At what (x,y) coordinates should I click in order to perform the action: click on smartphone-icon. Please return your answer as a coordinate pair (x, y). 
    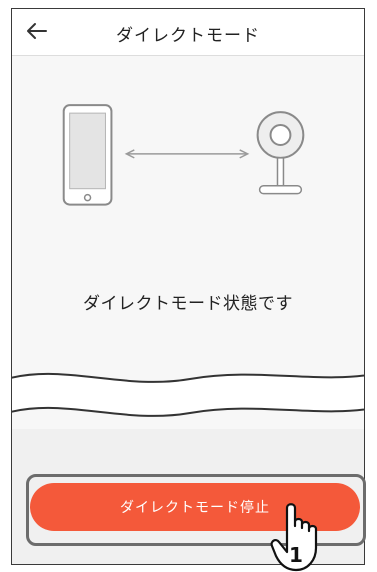
    Looking at the image, I should click on (87, 155).